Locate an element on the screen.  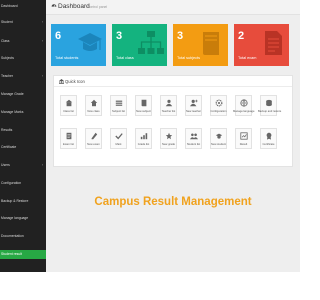
sidebar-item-label: Configuration is located at coordinates (11, 183).